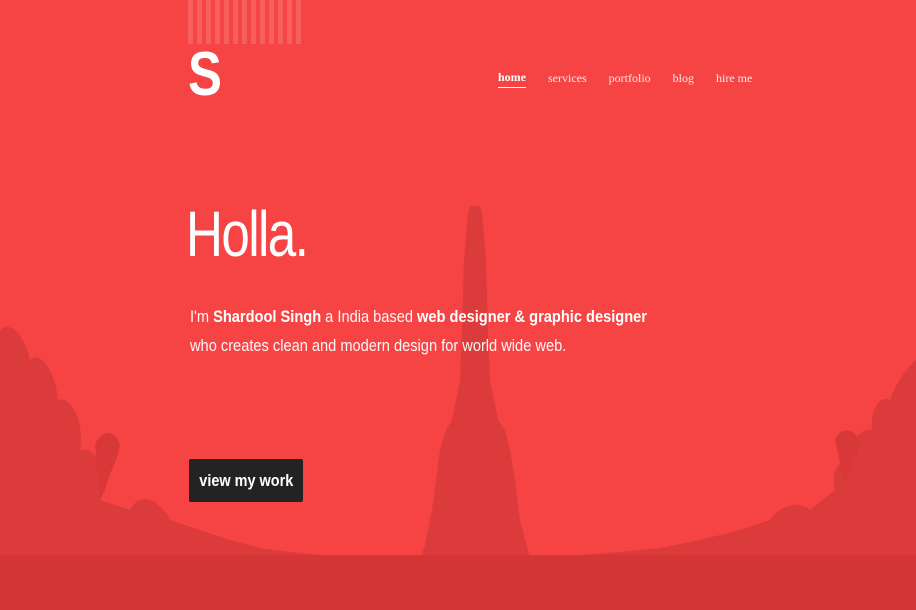  I want to click on hero-headline: Holla., so click(247, 234).